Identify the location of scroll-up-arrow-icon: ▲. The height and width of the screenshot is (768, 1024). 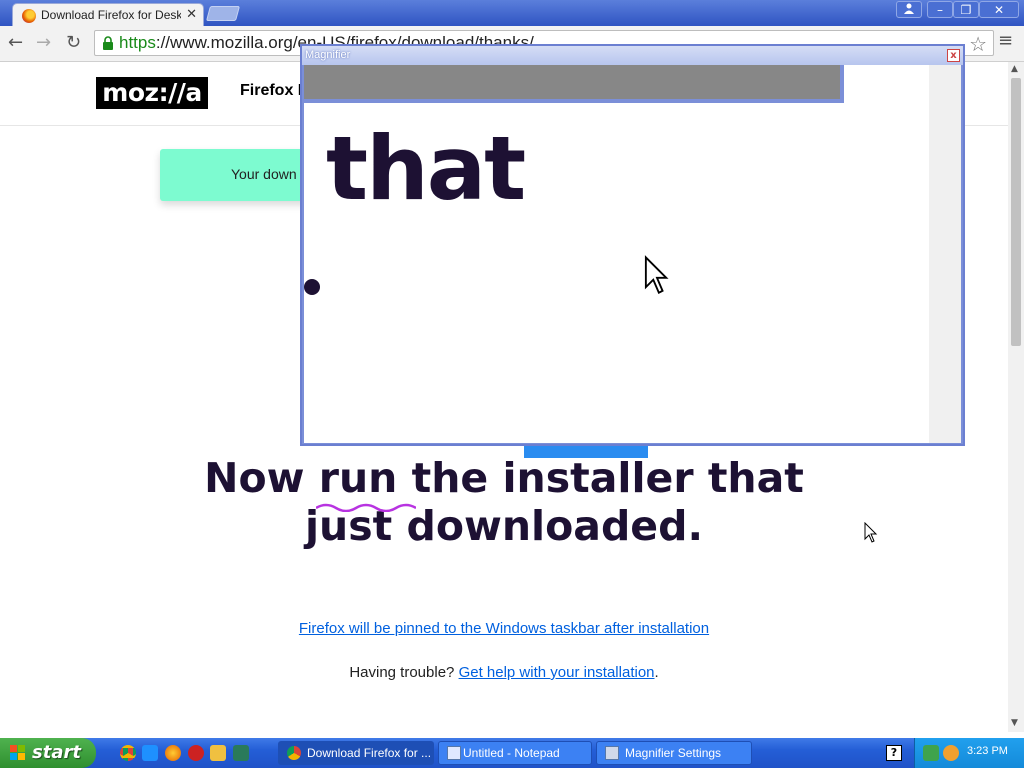
(1014, 69).